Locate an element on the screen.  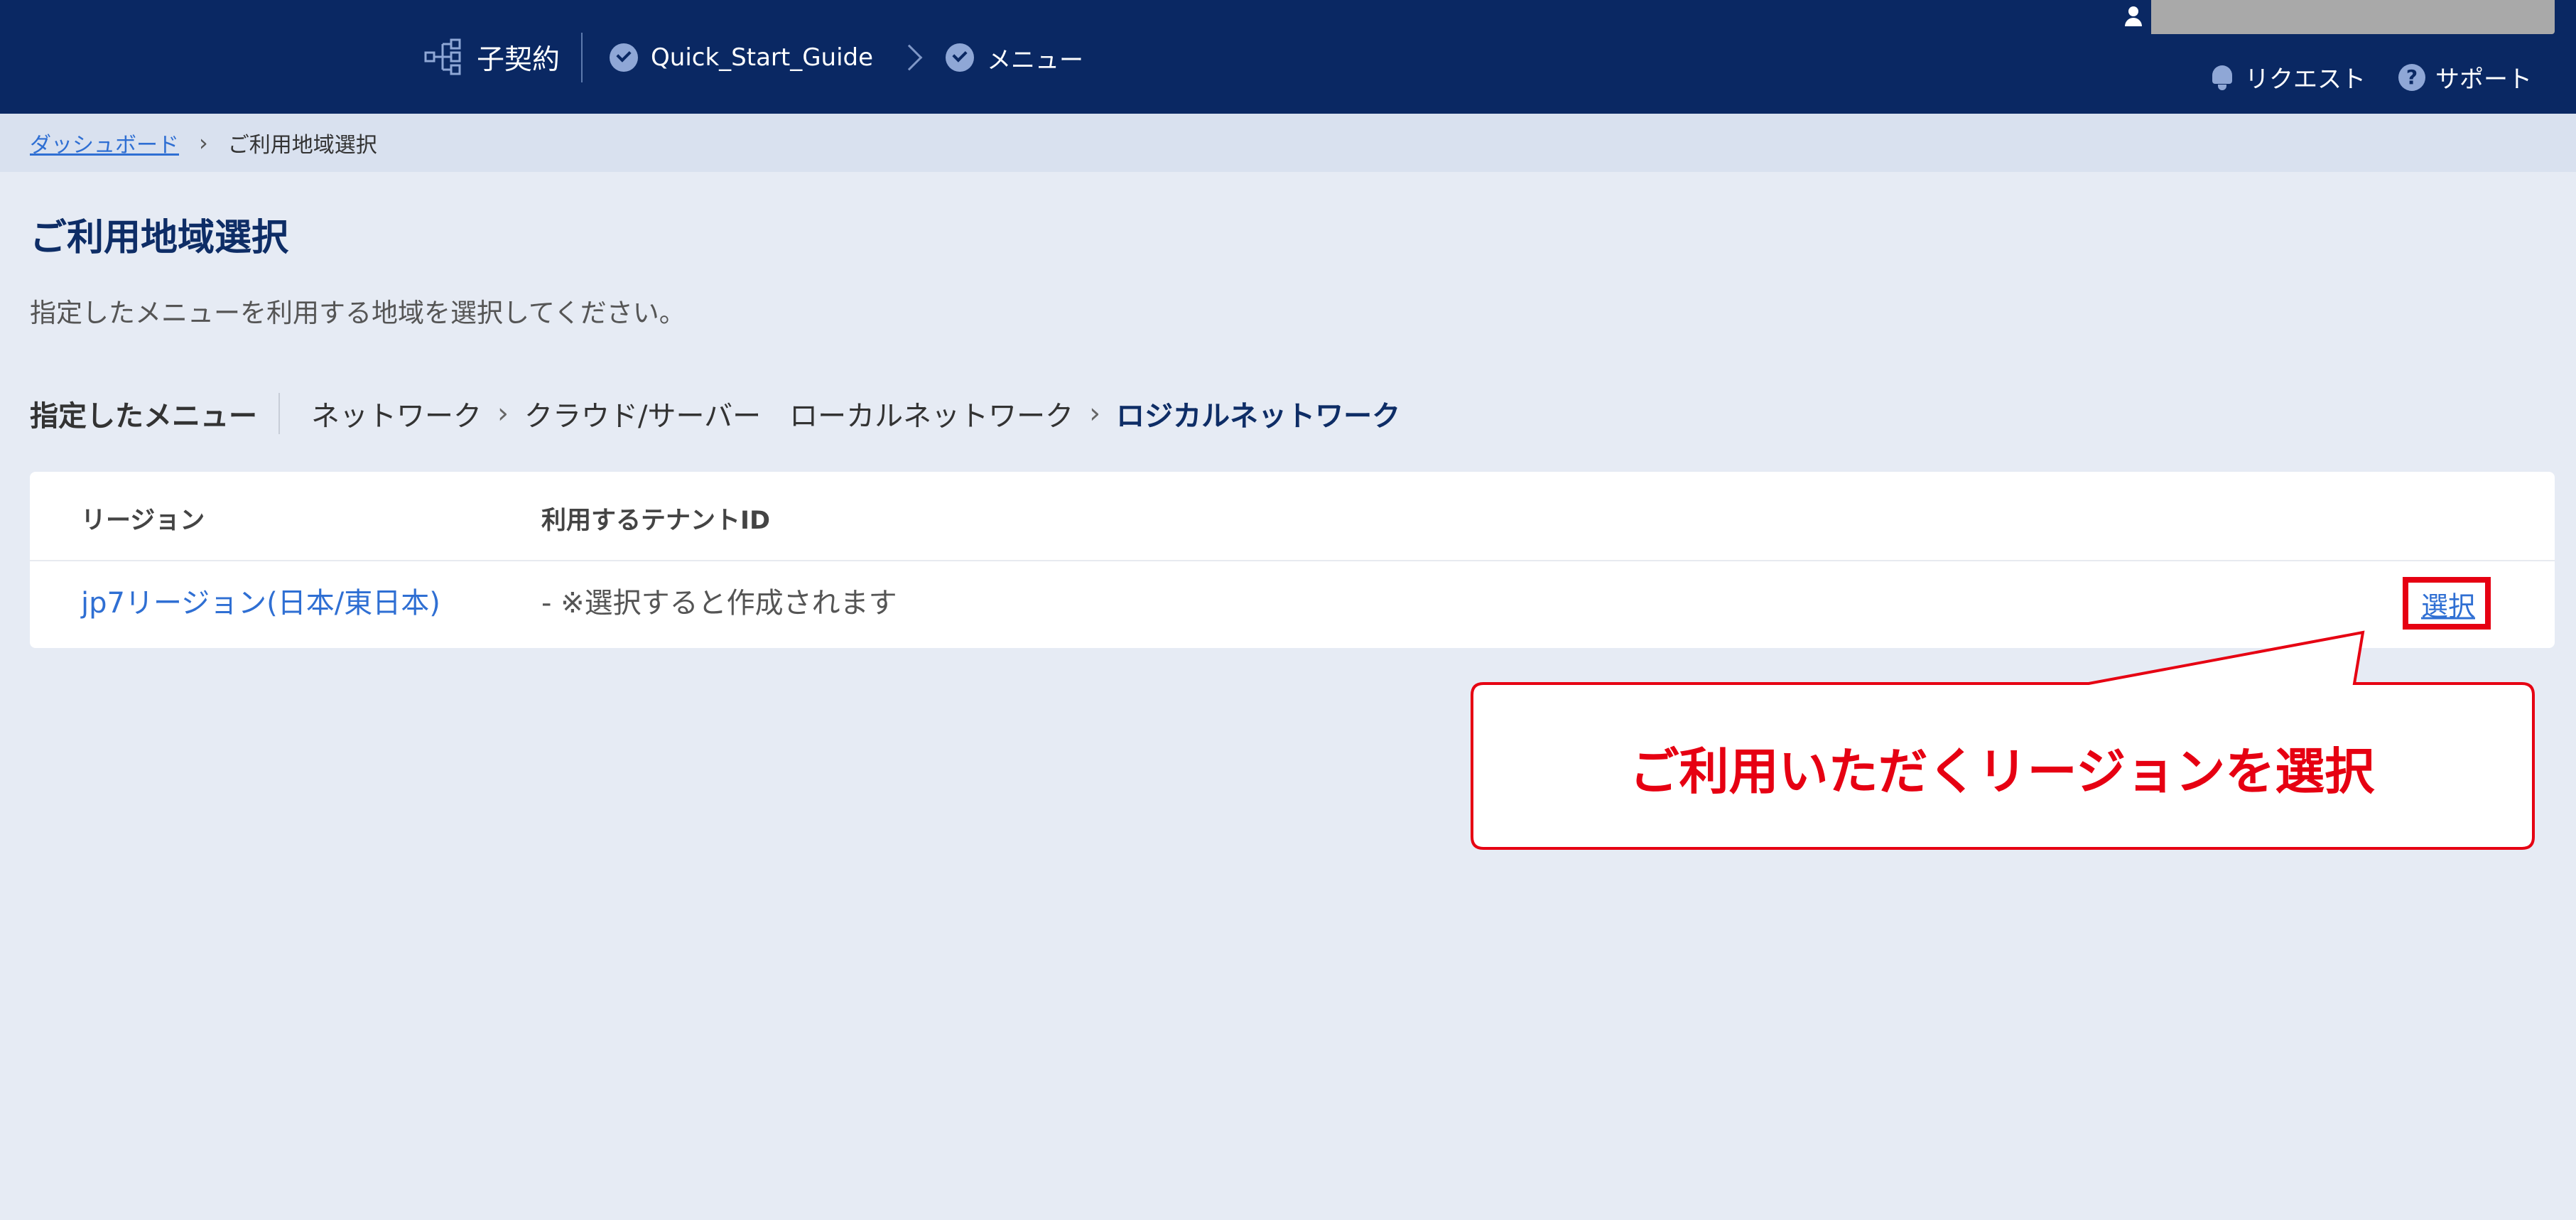
help-icon: ? is located at coordinates (2411, 77).